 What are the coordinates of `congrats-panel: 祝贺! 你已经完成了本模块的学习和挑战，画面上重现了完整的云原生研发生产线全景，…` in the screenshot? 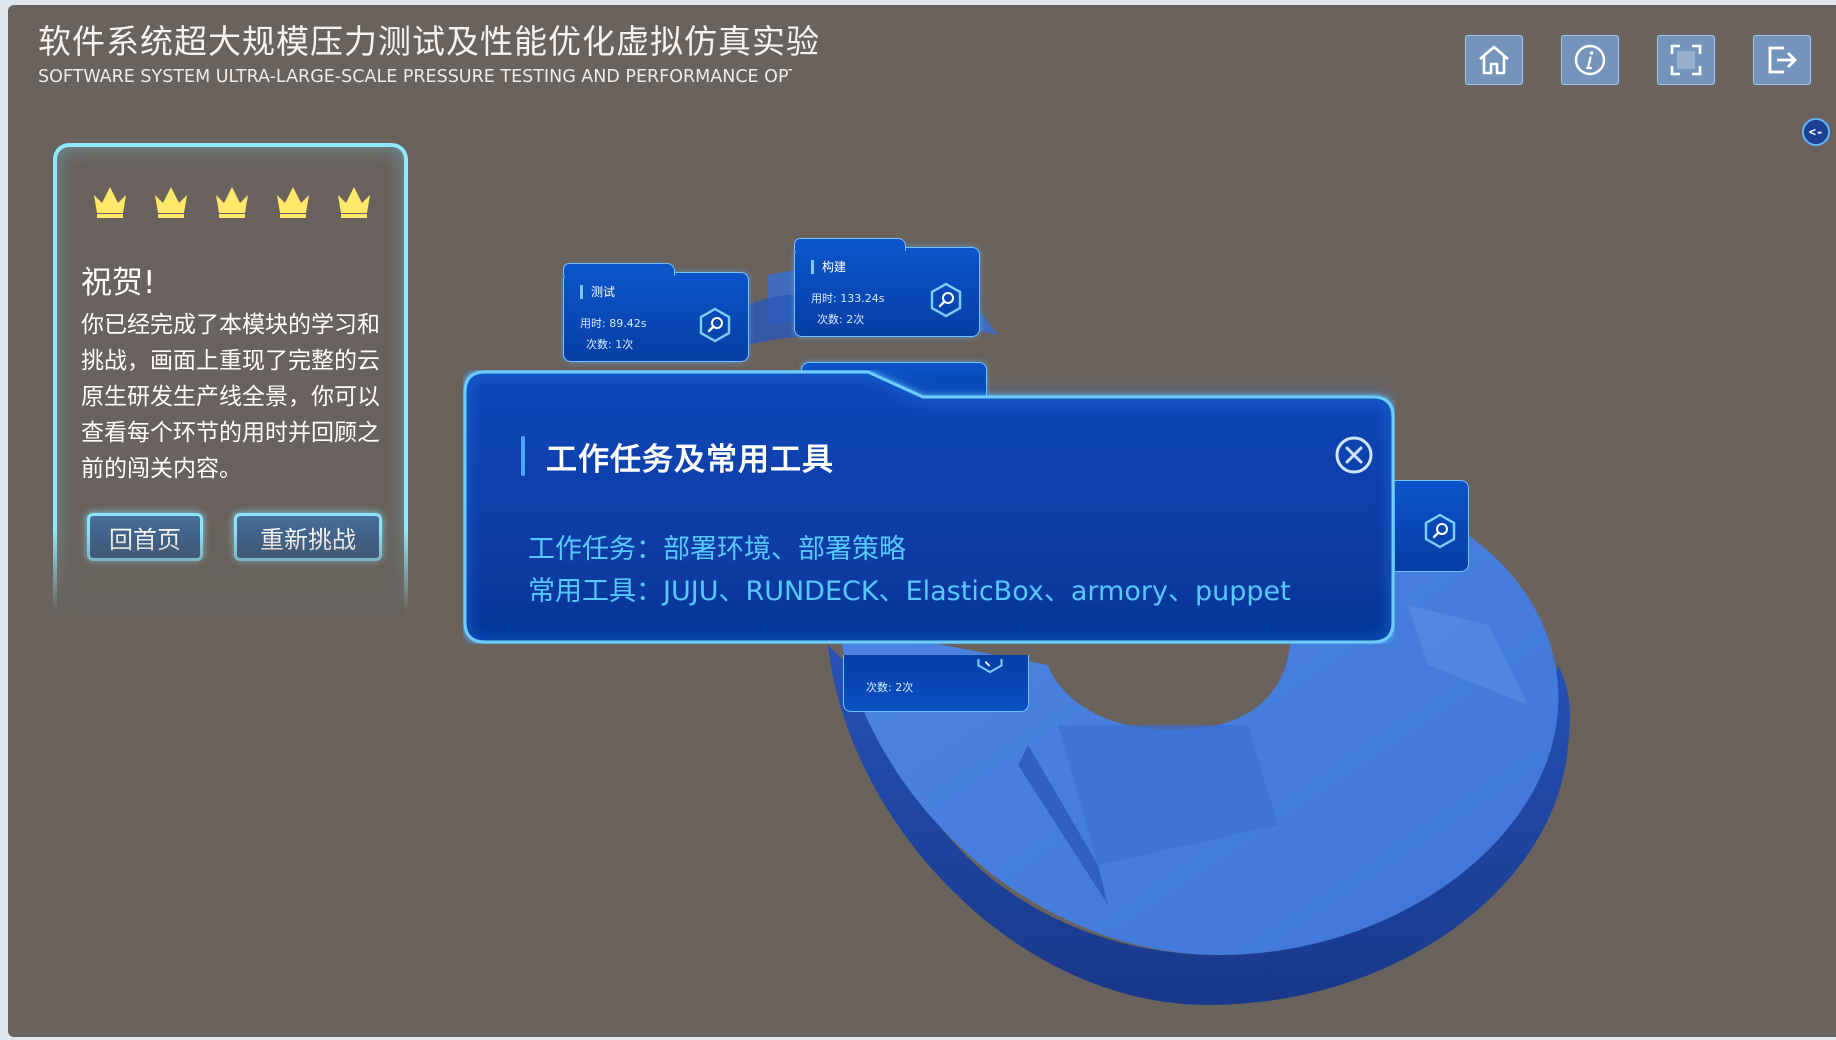 It's located at (230, 378).